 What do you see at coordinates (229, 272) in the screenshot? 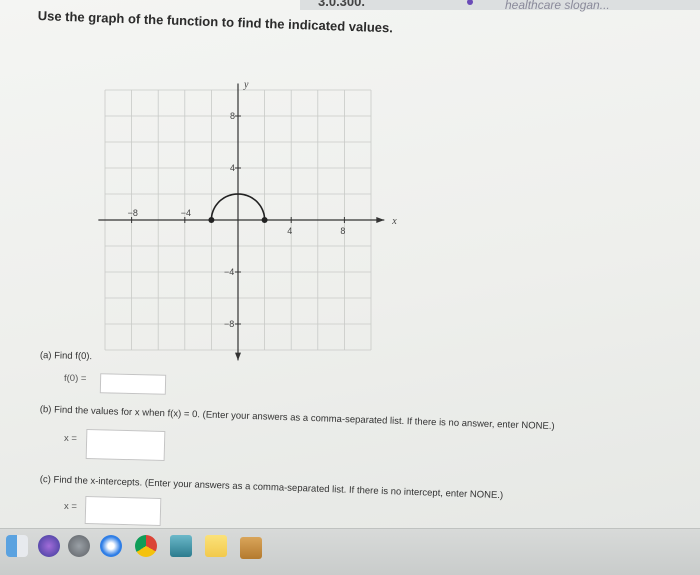
I see `y-tick-label: −4` at bounding box center [229, 272].